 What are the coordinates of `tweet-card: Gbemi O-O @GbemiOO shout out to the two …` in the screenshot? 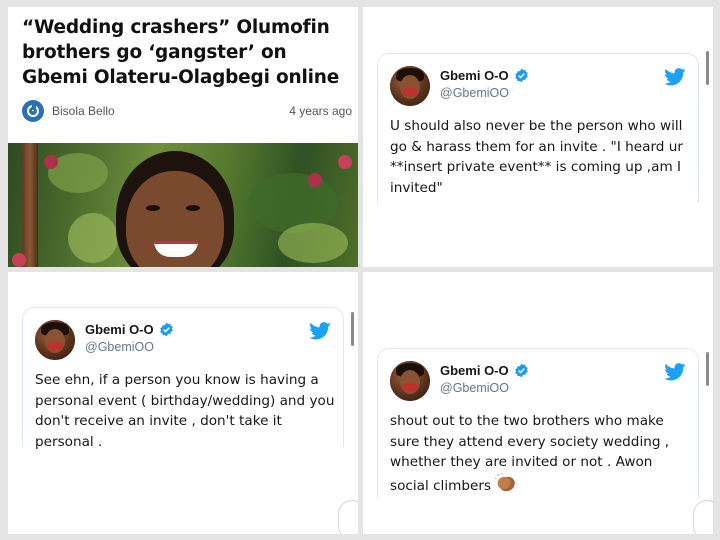 It's located at (538, 423).